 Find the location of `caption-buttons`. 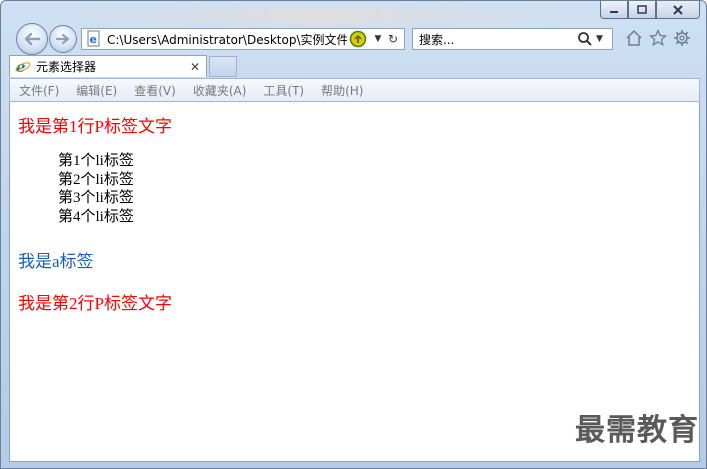

caption-buttons is located at coordinates (650, 11).